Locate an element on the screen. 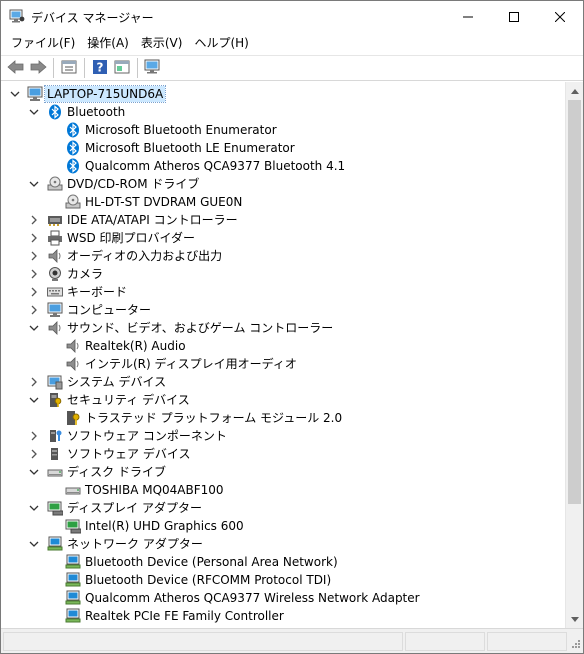  scroll-down-button is located at coordinates (575, 619).